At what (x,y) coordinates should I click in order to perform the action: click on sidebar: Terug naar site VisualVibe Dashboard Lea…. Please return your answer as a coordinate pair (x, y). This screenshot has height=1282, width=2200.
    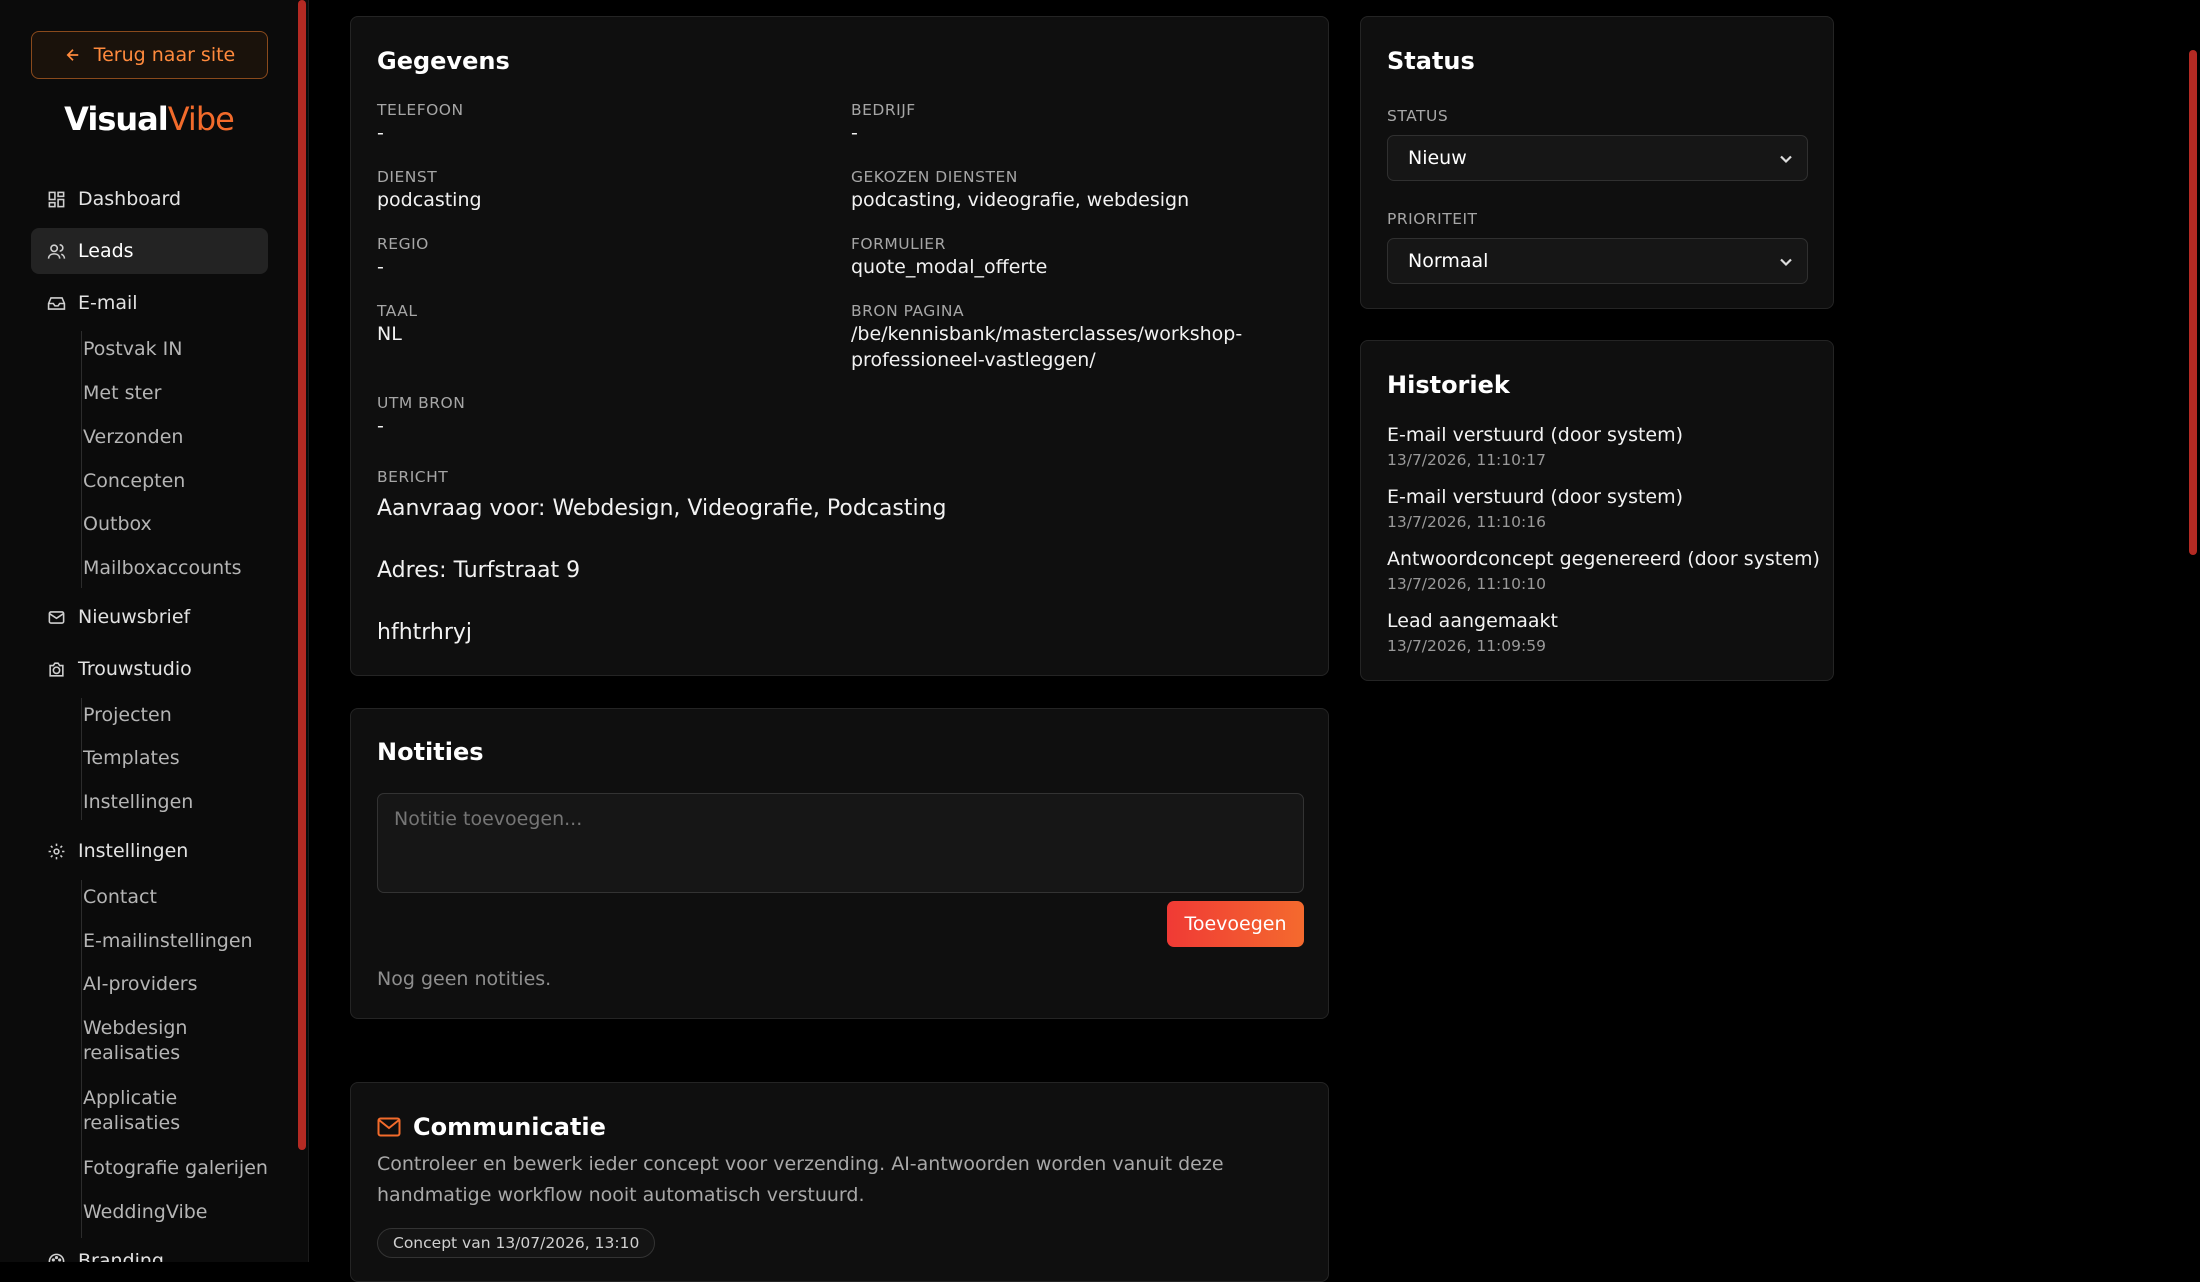
    Looking at the image, I should click on (154, 631).